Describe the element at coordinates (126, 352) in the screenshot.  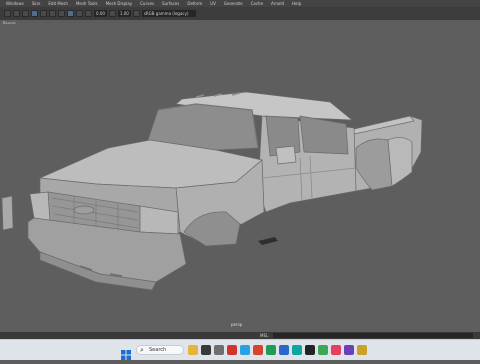
I see `windows-icon` at that location.